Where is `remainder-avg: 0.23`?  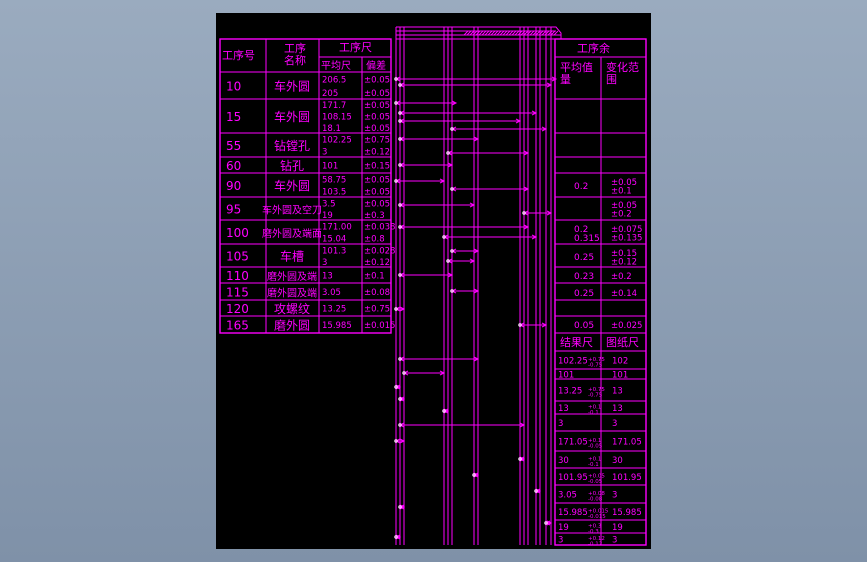 remainder-avg: 0.23 is located at coordinates (584, 277).